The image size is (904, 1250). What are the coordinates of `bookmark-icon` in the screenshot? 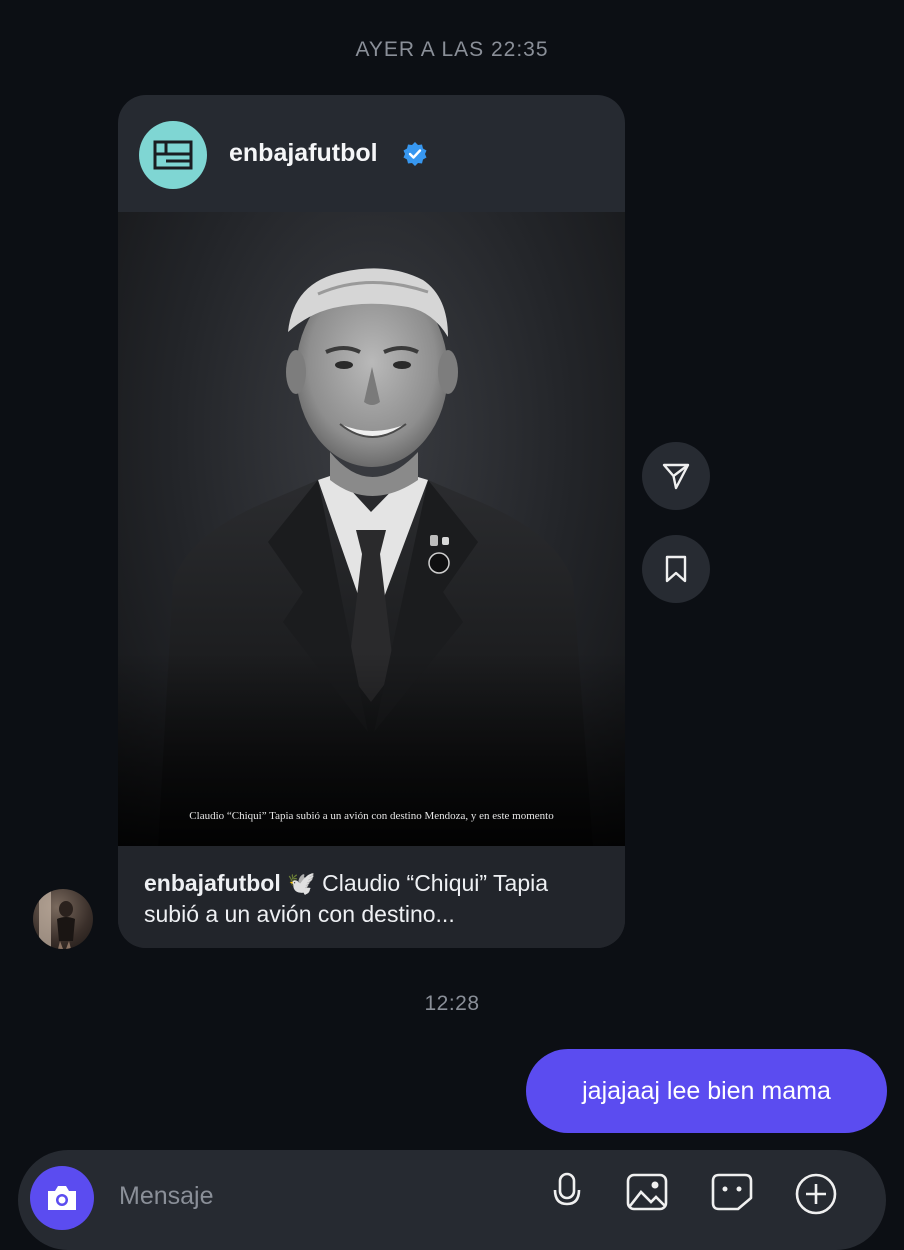 It's located at (676, 569).